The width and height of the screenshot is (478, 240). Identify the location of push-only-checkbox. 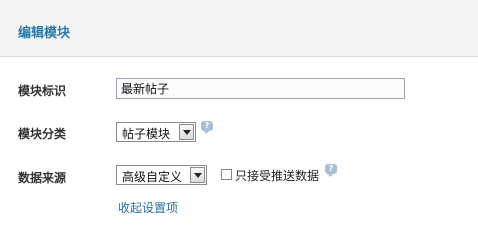
(226, 174).